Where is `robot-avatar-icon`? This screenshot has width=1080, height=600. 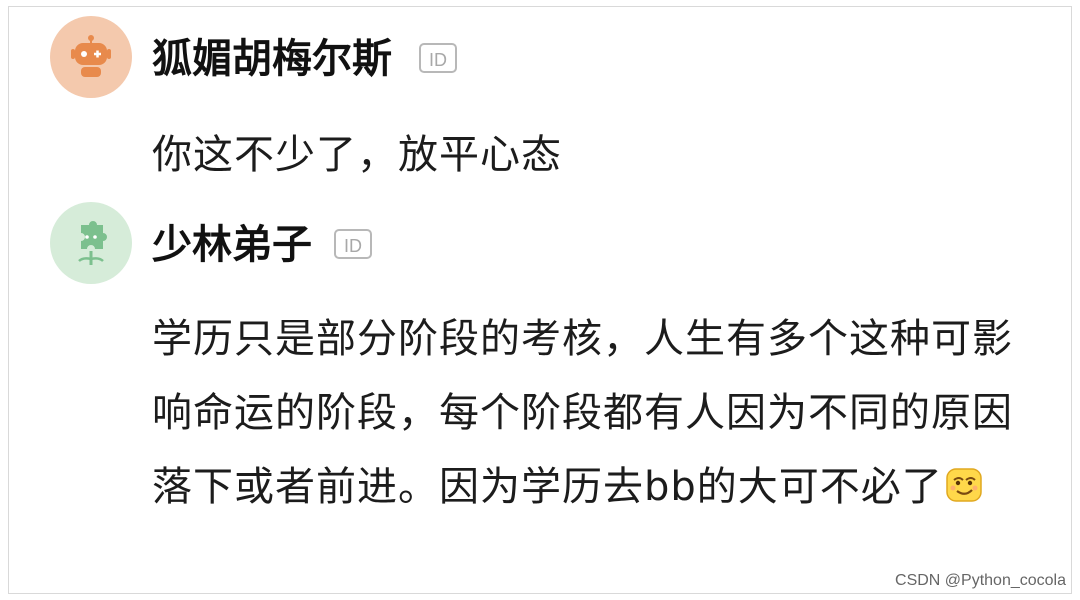
robot-avatar-icon is located at coordinates (91, 56).